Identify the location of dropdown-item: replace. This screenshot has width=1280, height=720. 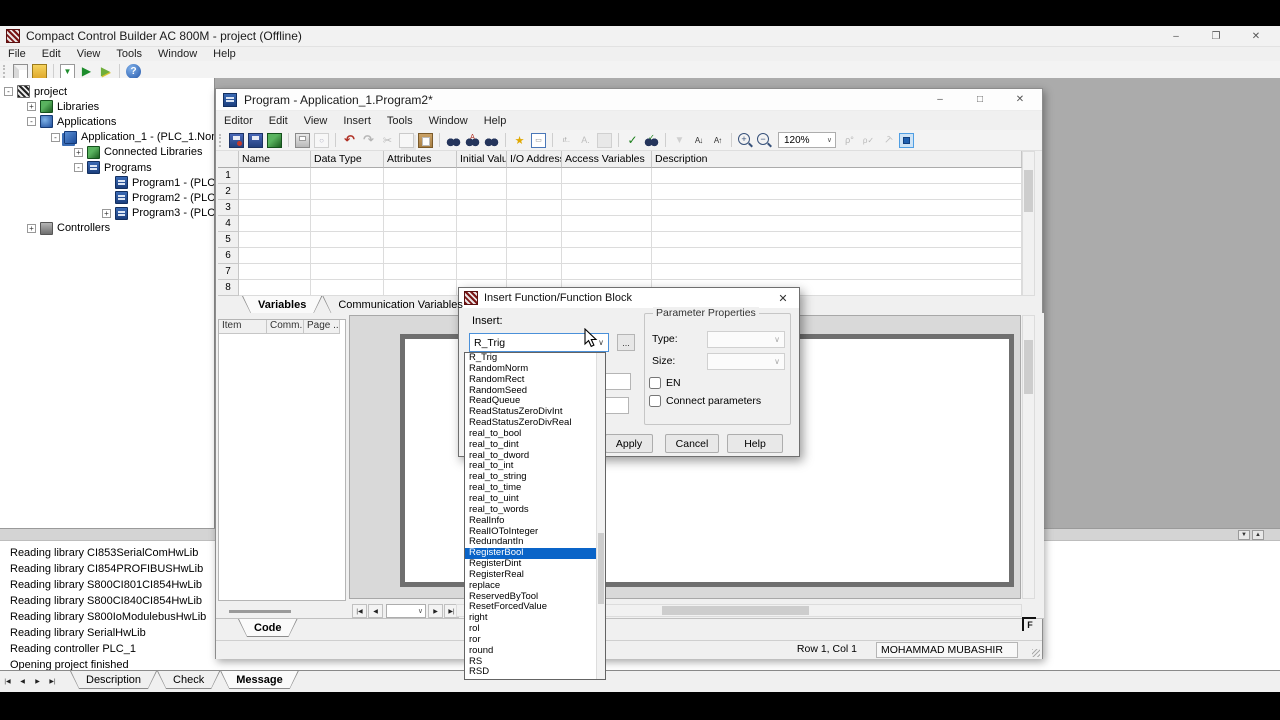
(535, 586).